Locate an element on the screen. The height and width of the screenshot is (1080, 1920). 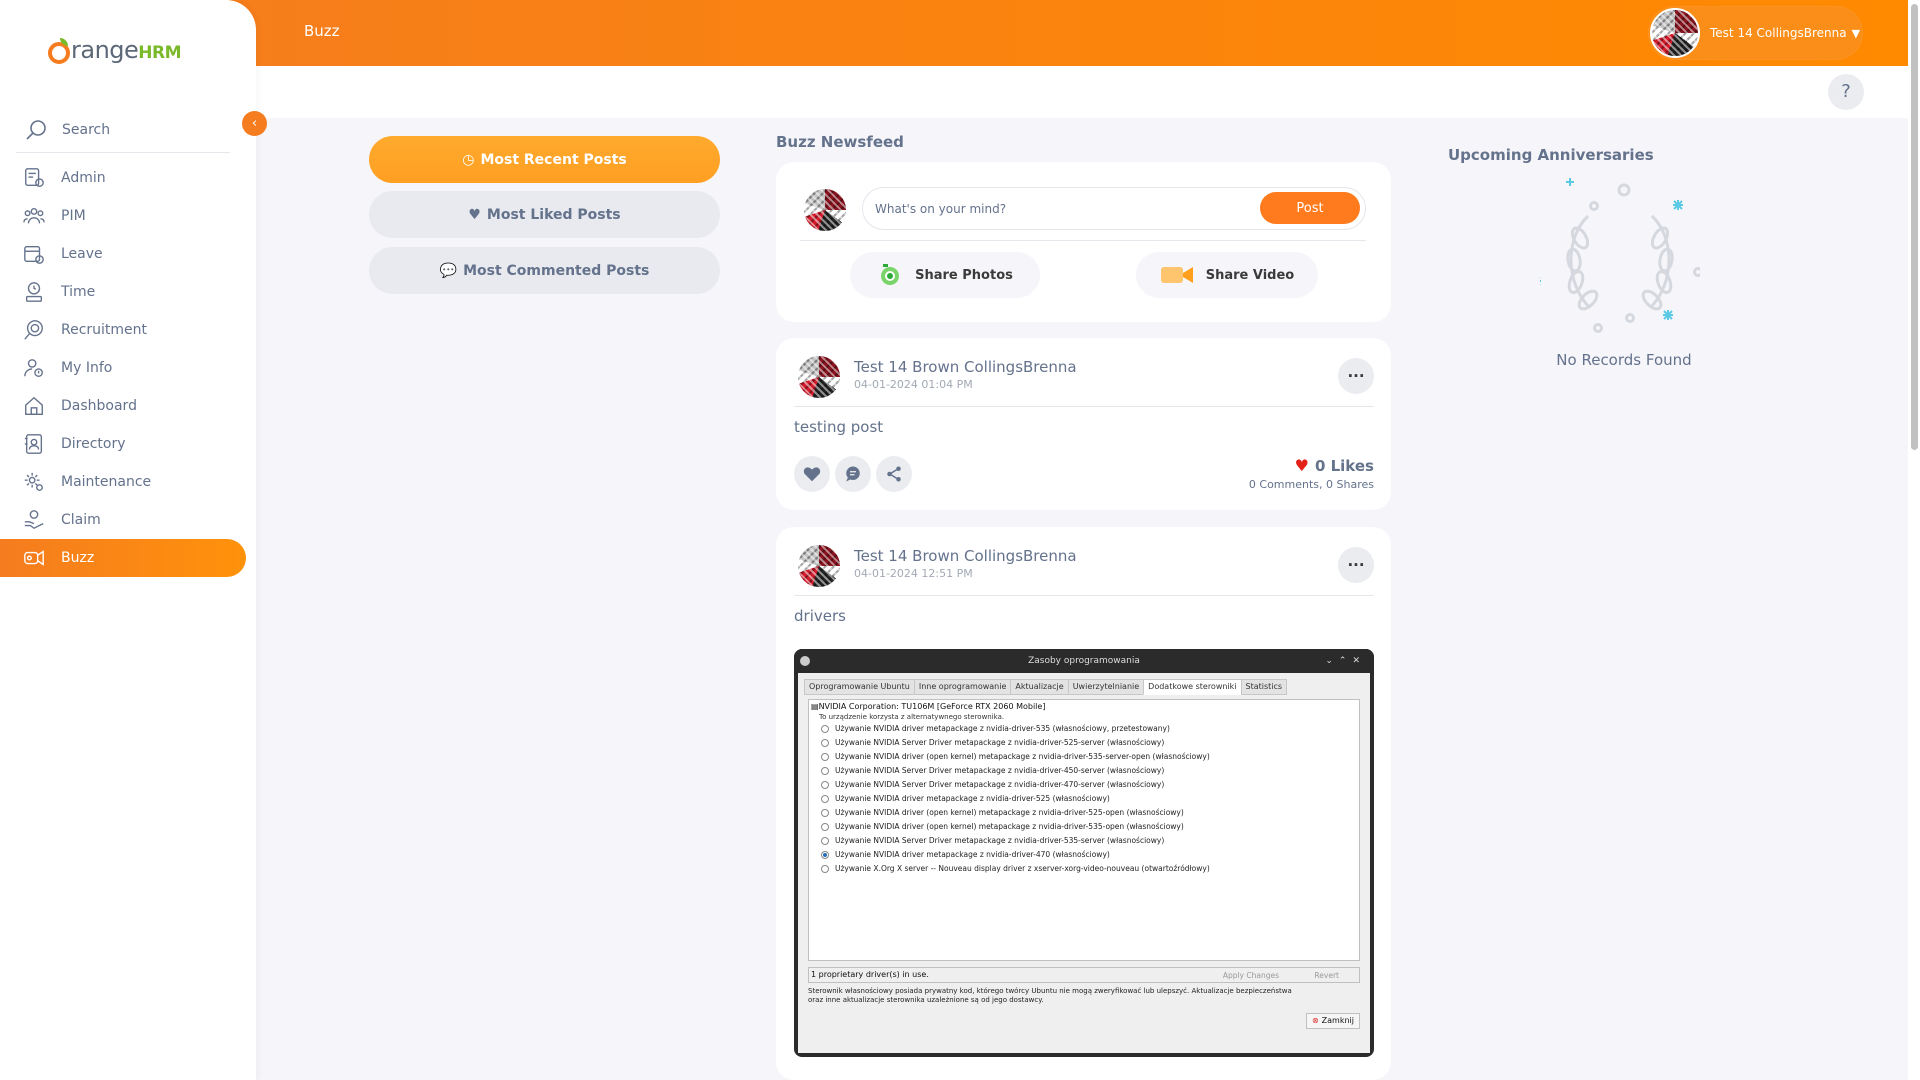
directory-icon is located at coordinates (34, 444).